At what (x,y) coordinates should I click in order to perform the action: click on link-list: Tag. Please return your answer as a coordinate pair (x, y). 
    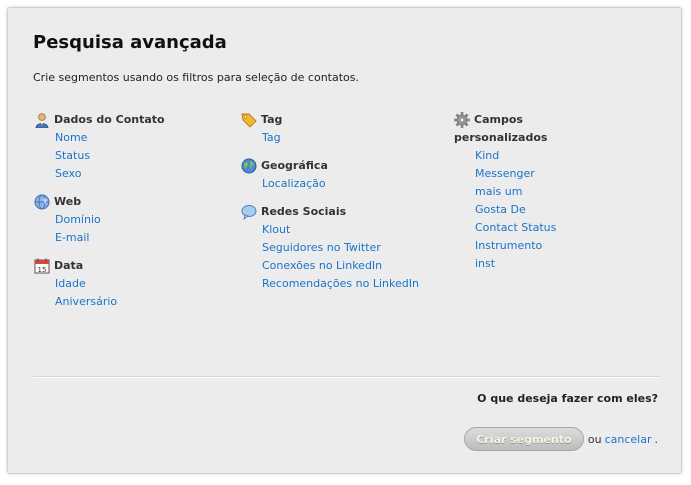
    Looking at the image, I should click on (346, 138).